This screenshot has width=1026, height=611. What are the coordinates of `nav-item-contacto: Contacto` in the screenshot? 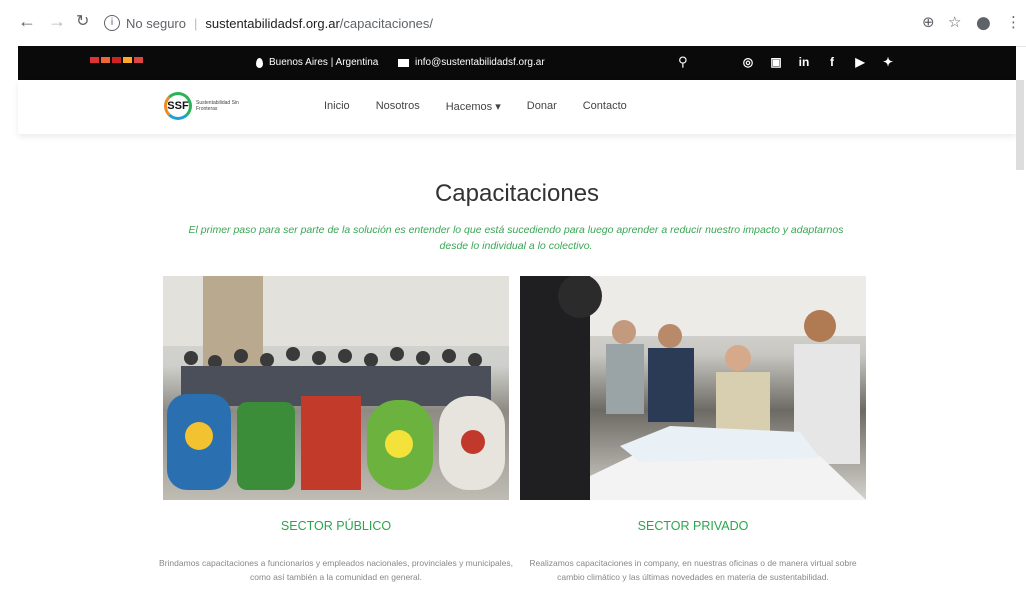 It's located at (605, 106).